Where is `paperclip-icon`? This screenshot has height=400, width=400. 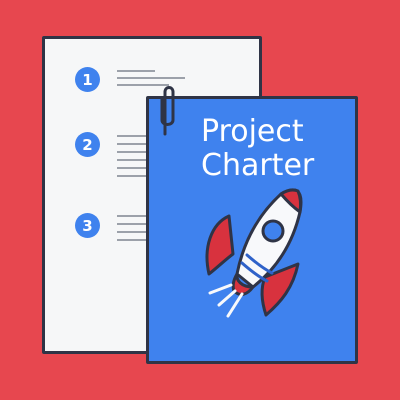
paperclip-icon is located at coordinates (167, 111).